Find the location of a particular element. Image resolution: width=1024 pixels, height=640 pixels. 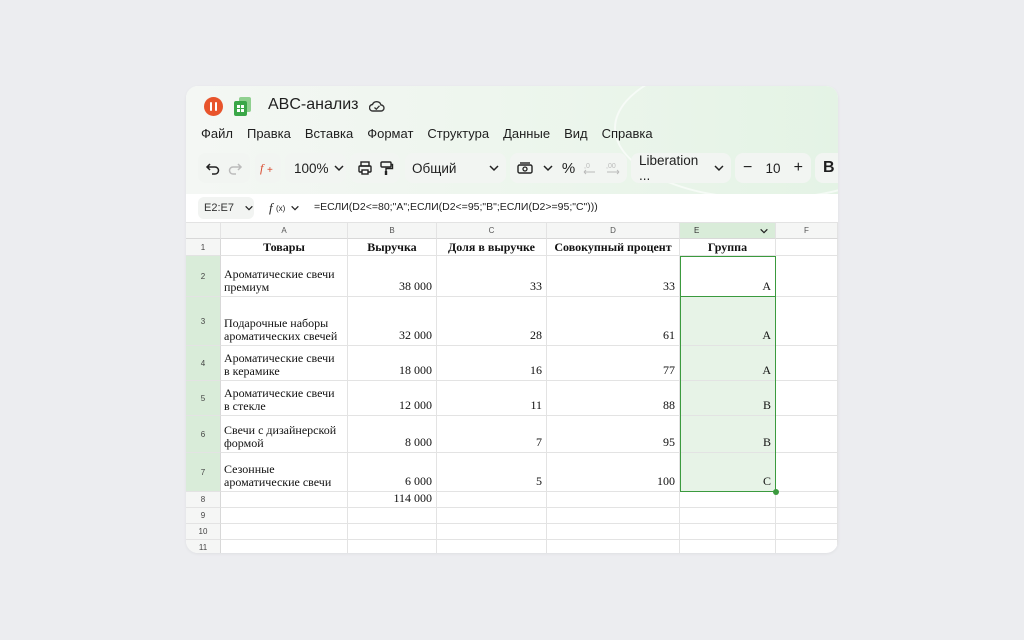

cell-a8 is located at coordinates (284, 500).